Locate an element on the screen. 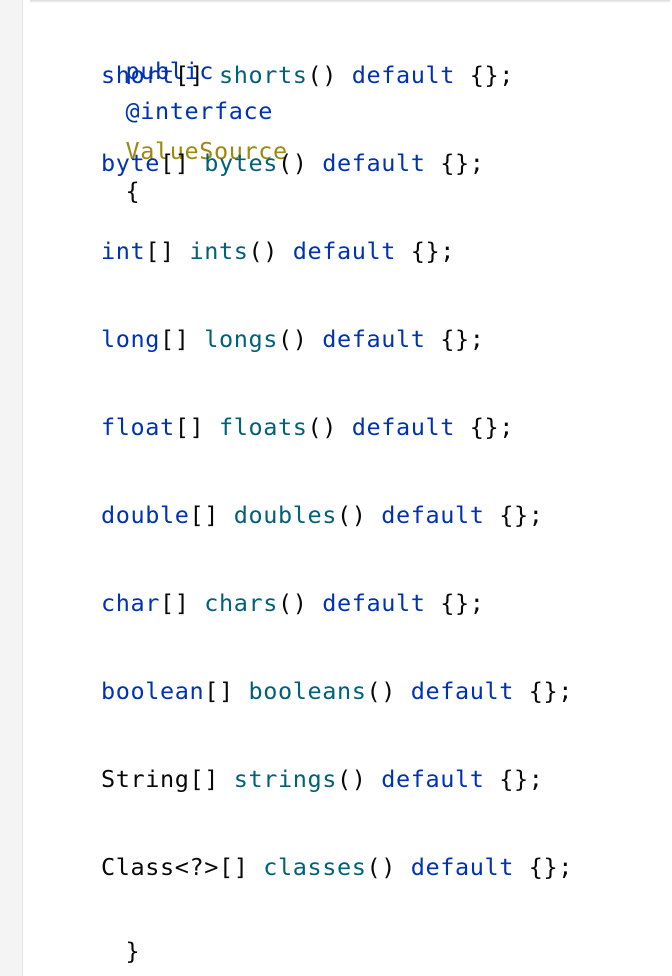 The width and height of the screenshot is (672, 976). member-type-suffix: <?>[] is located at coordinates (211, 867).